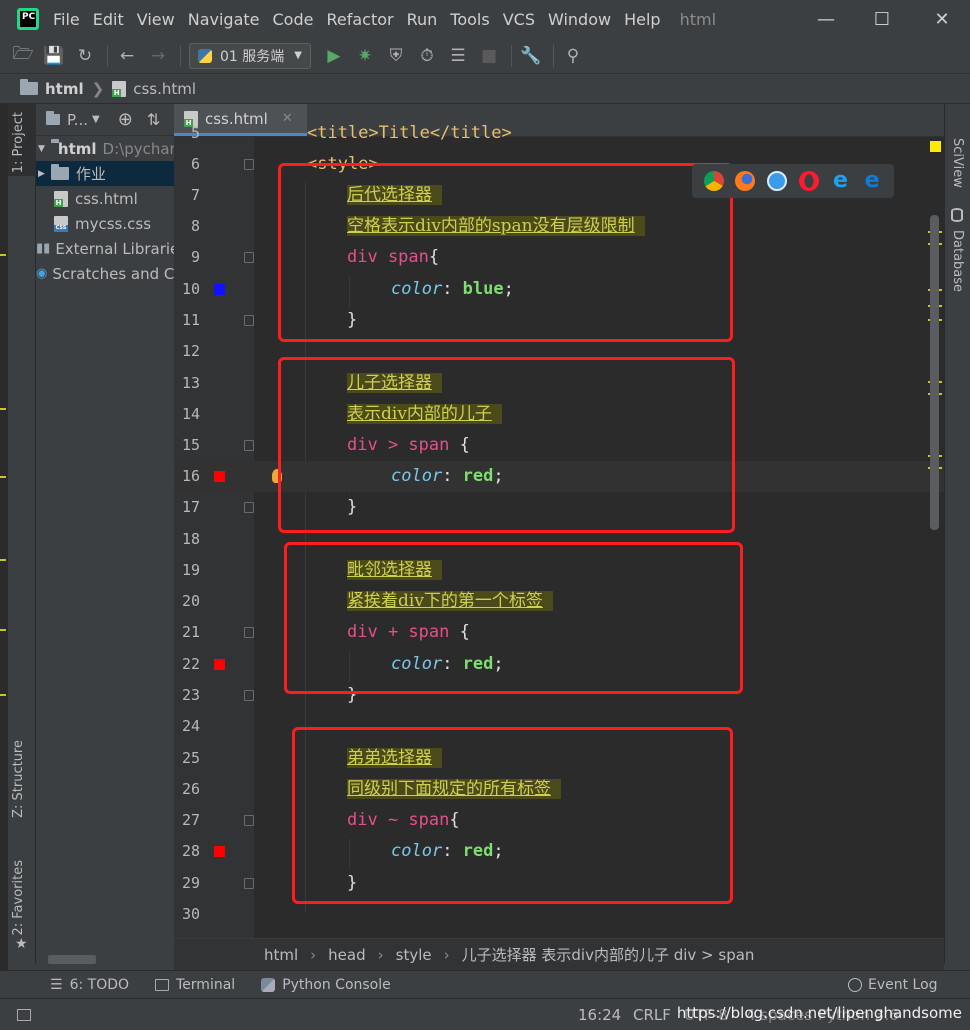  I want to click on wrench-icon: 🔧, so click(531, 56).